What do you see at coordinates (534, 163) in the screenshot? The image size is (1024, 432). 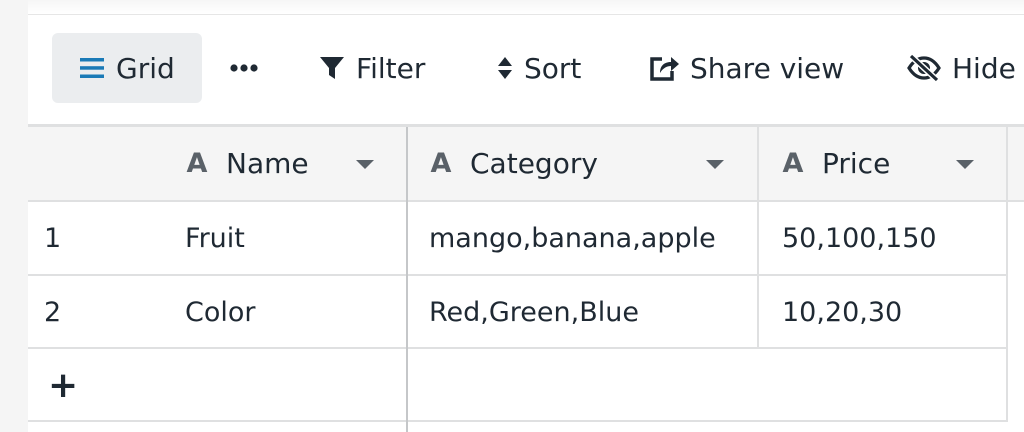 I see `column-header-label: Category` at bounding box center [534, 163].